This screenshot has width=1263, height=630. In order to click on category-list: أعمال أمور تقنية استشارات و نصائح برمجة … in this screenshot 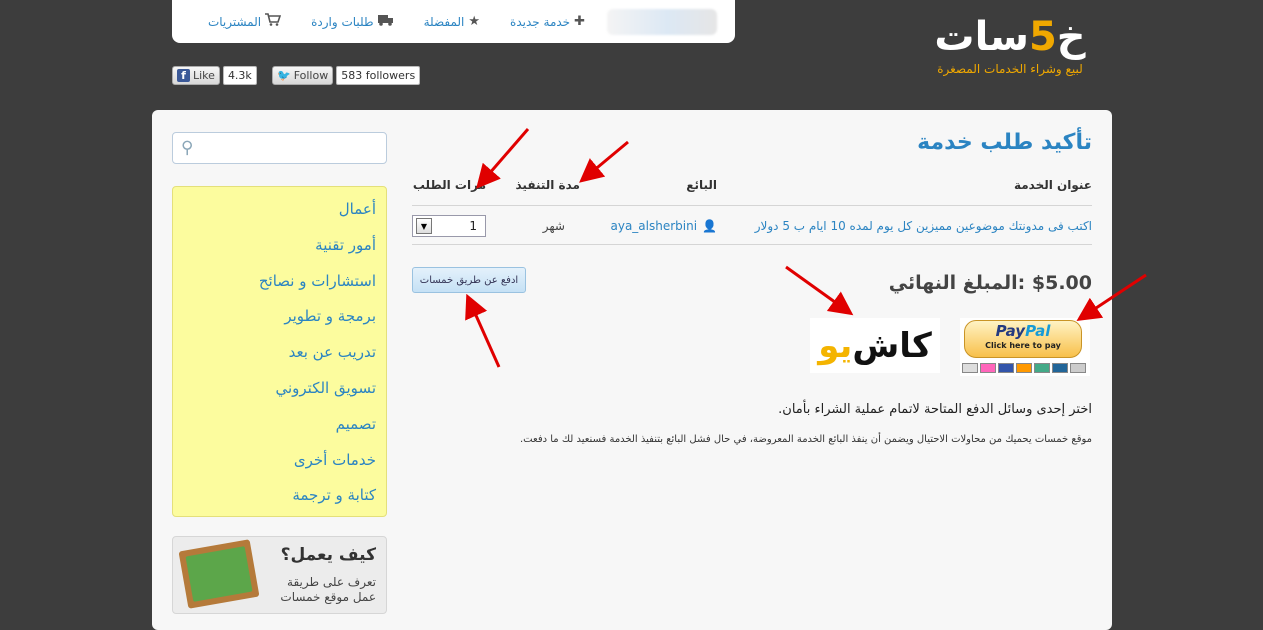, I will do `click(279, 351)`.